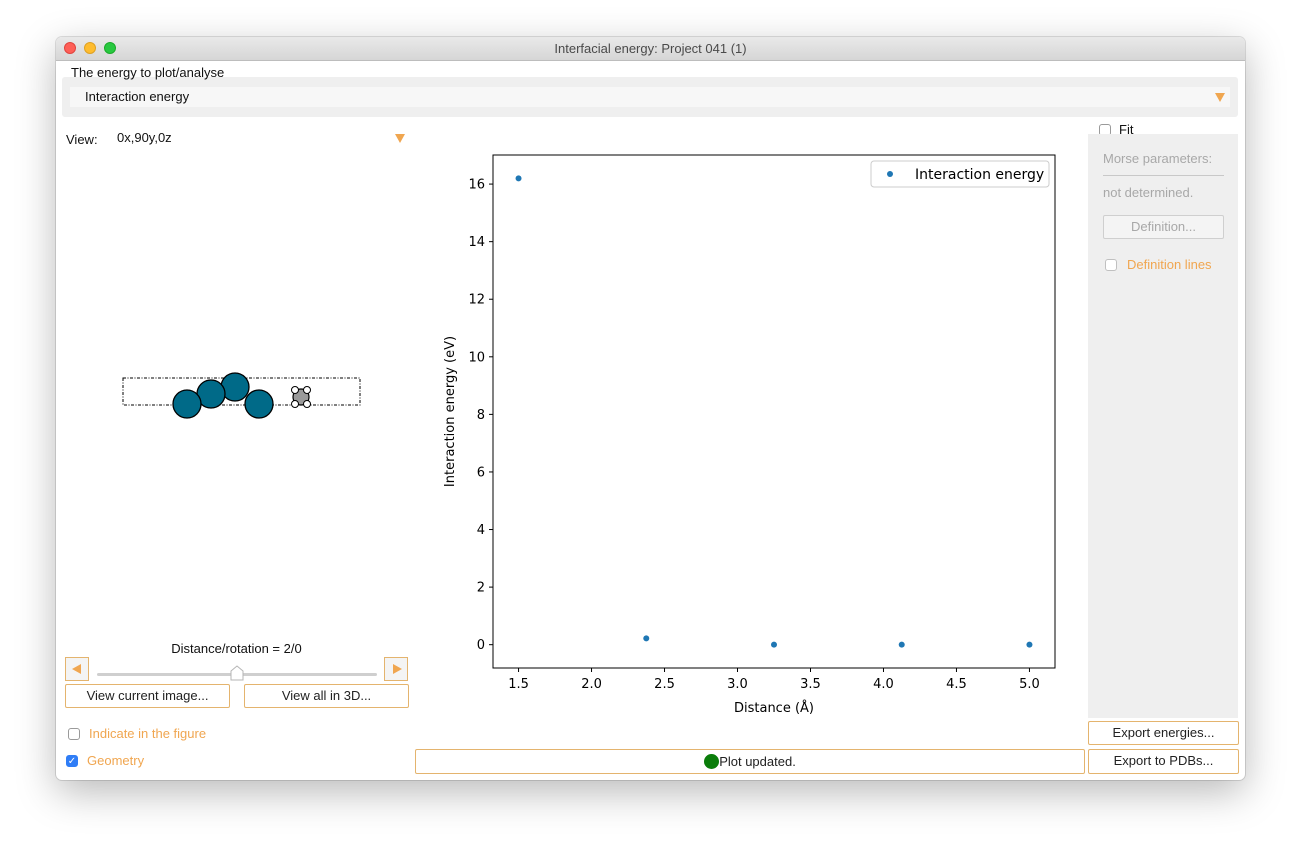 Image resolution: width=1301 pixels, height=854 pixels. I want to click on legend-label: Interaction energy, so click(979, 175).